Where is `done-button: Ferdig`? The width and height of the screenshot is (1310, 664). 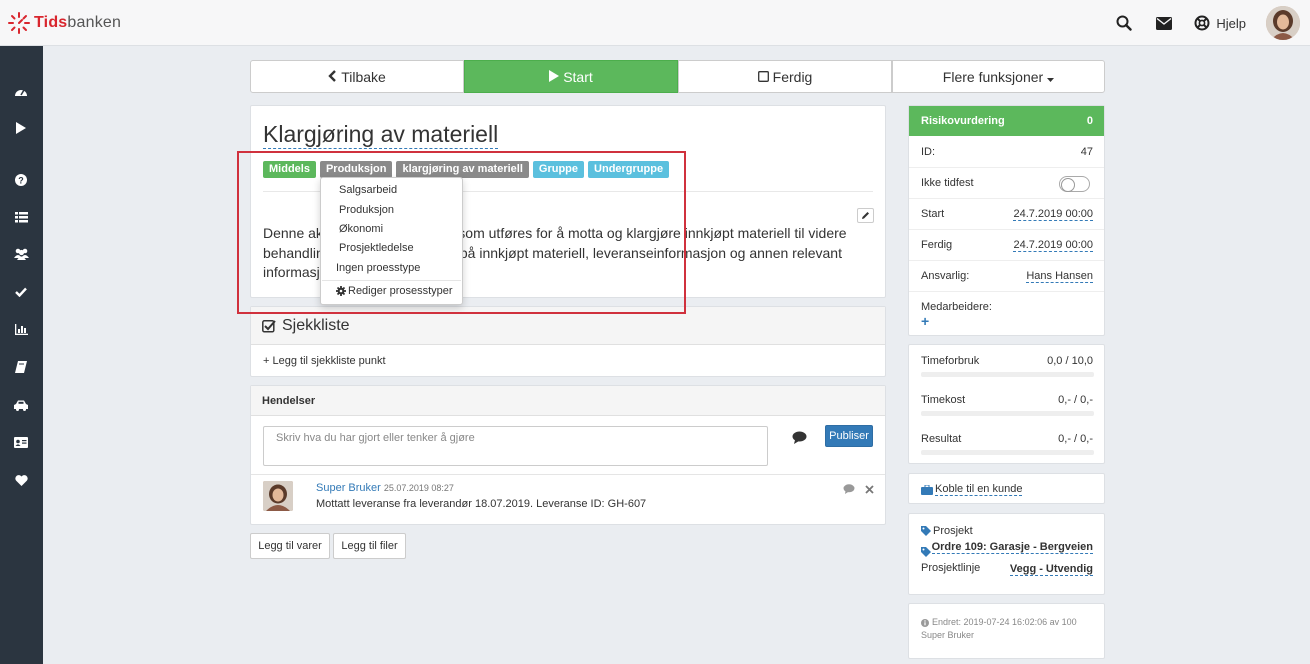 done-button: Ferdig is located at coordinates (785, 76).